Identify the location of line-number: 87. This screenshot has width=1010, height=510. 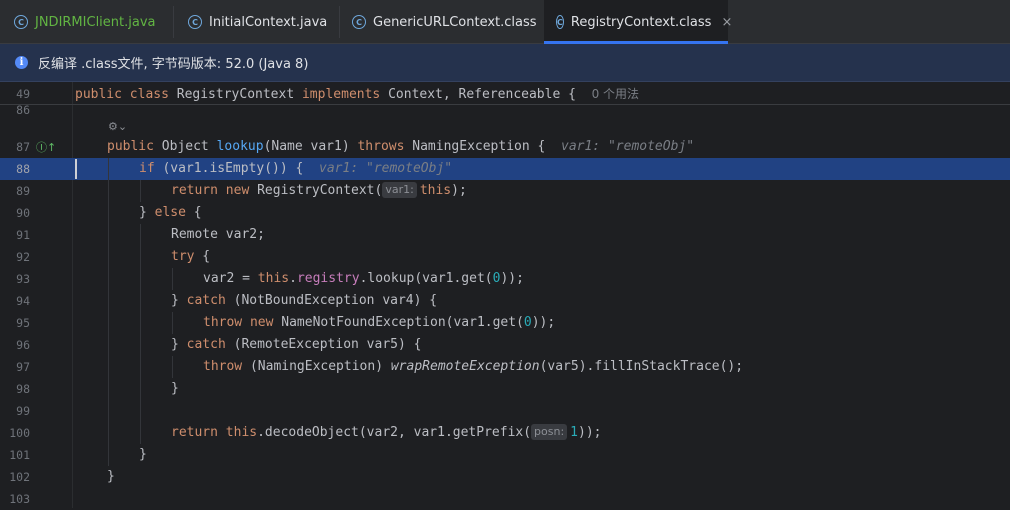
(23, 147).